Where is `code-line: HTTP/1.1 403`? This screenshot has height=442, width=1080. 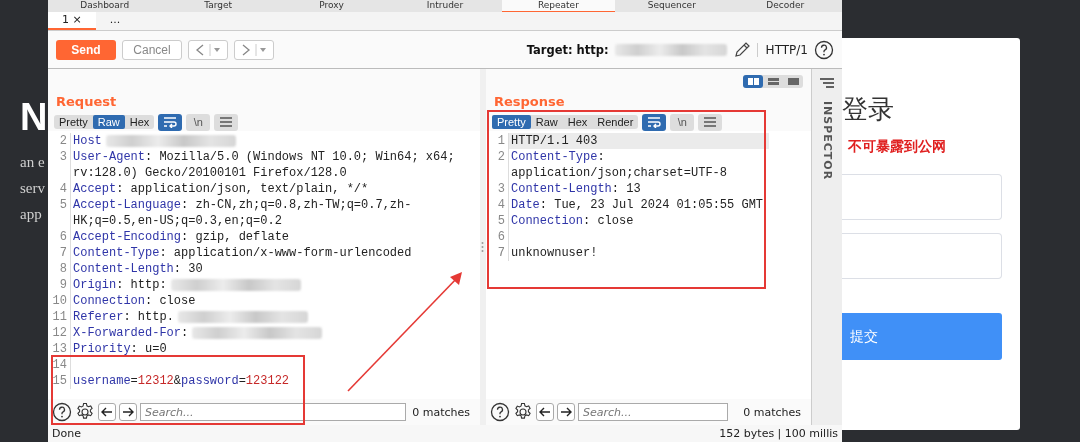 code-line: HTTP/1.1 403 is located at coordinates (554, 141).